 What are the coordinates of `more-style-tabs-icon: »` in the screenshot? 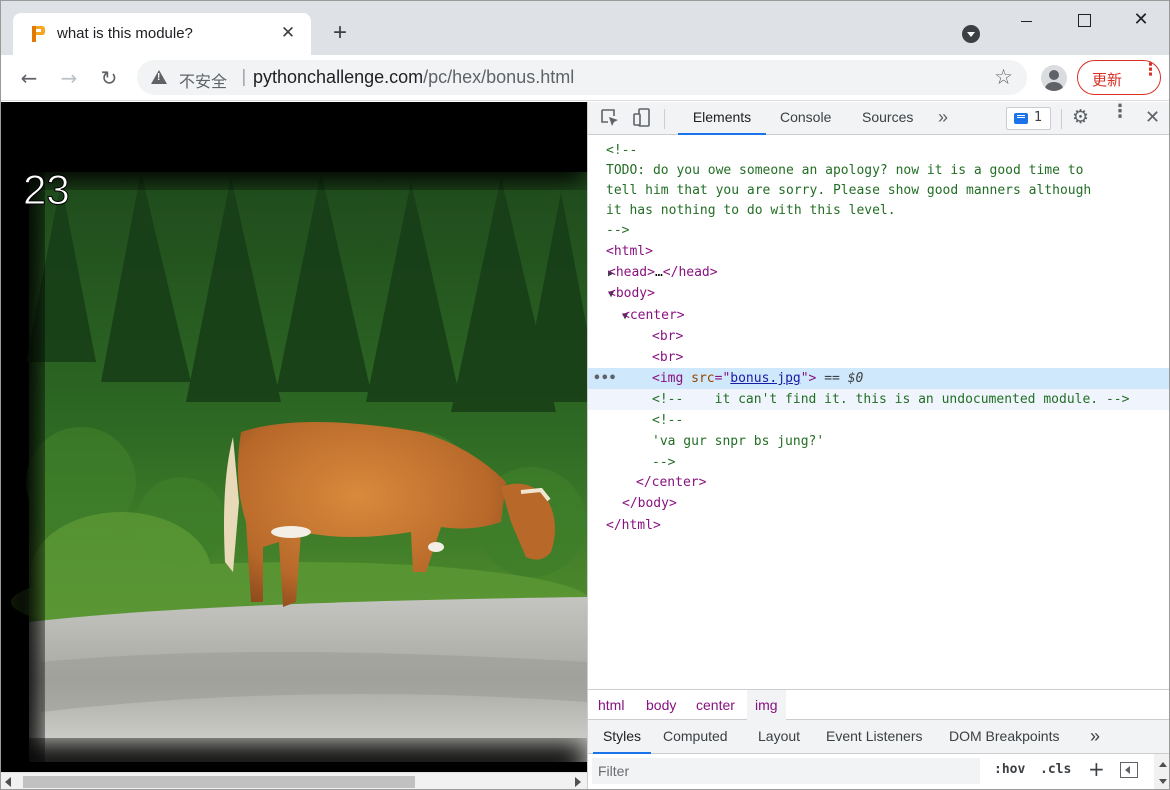 It's located at (1095, 737).